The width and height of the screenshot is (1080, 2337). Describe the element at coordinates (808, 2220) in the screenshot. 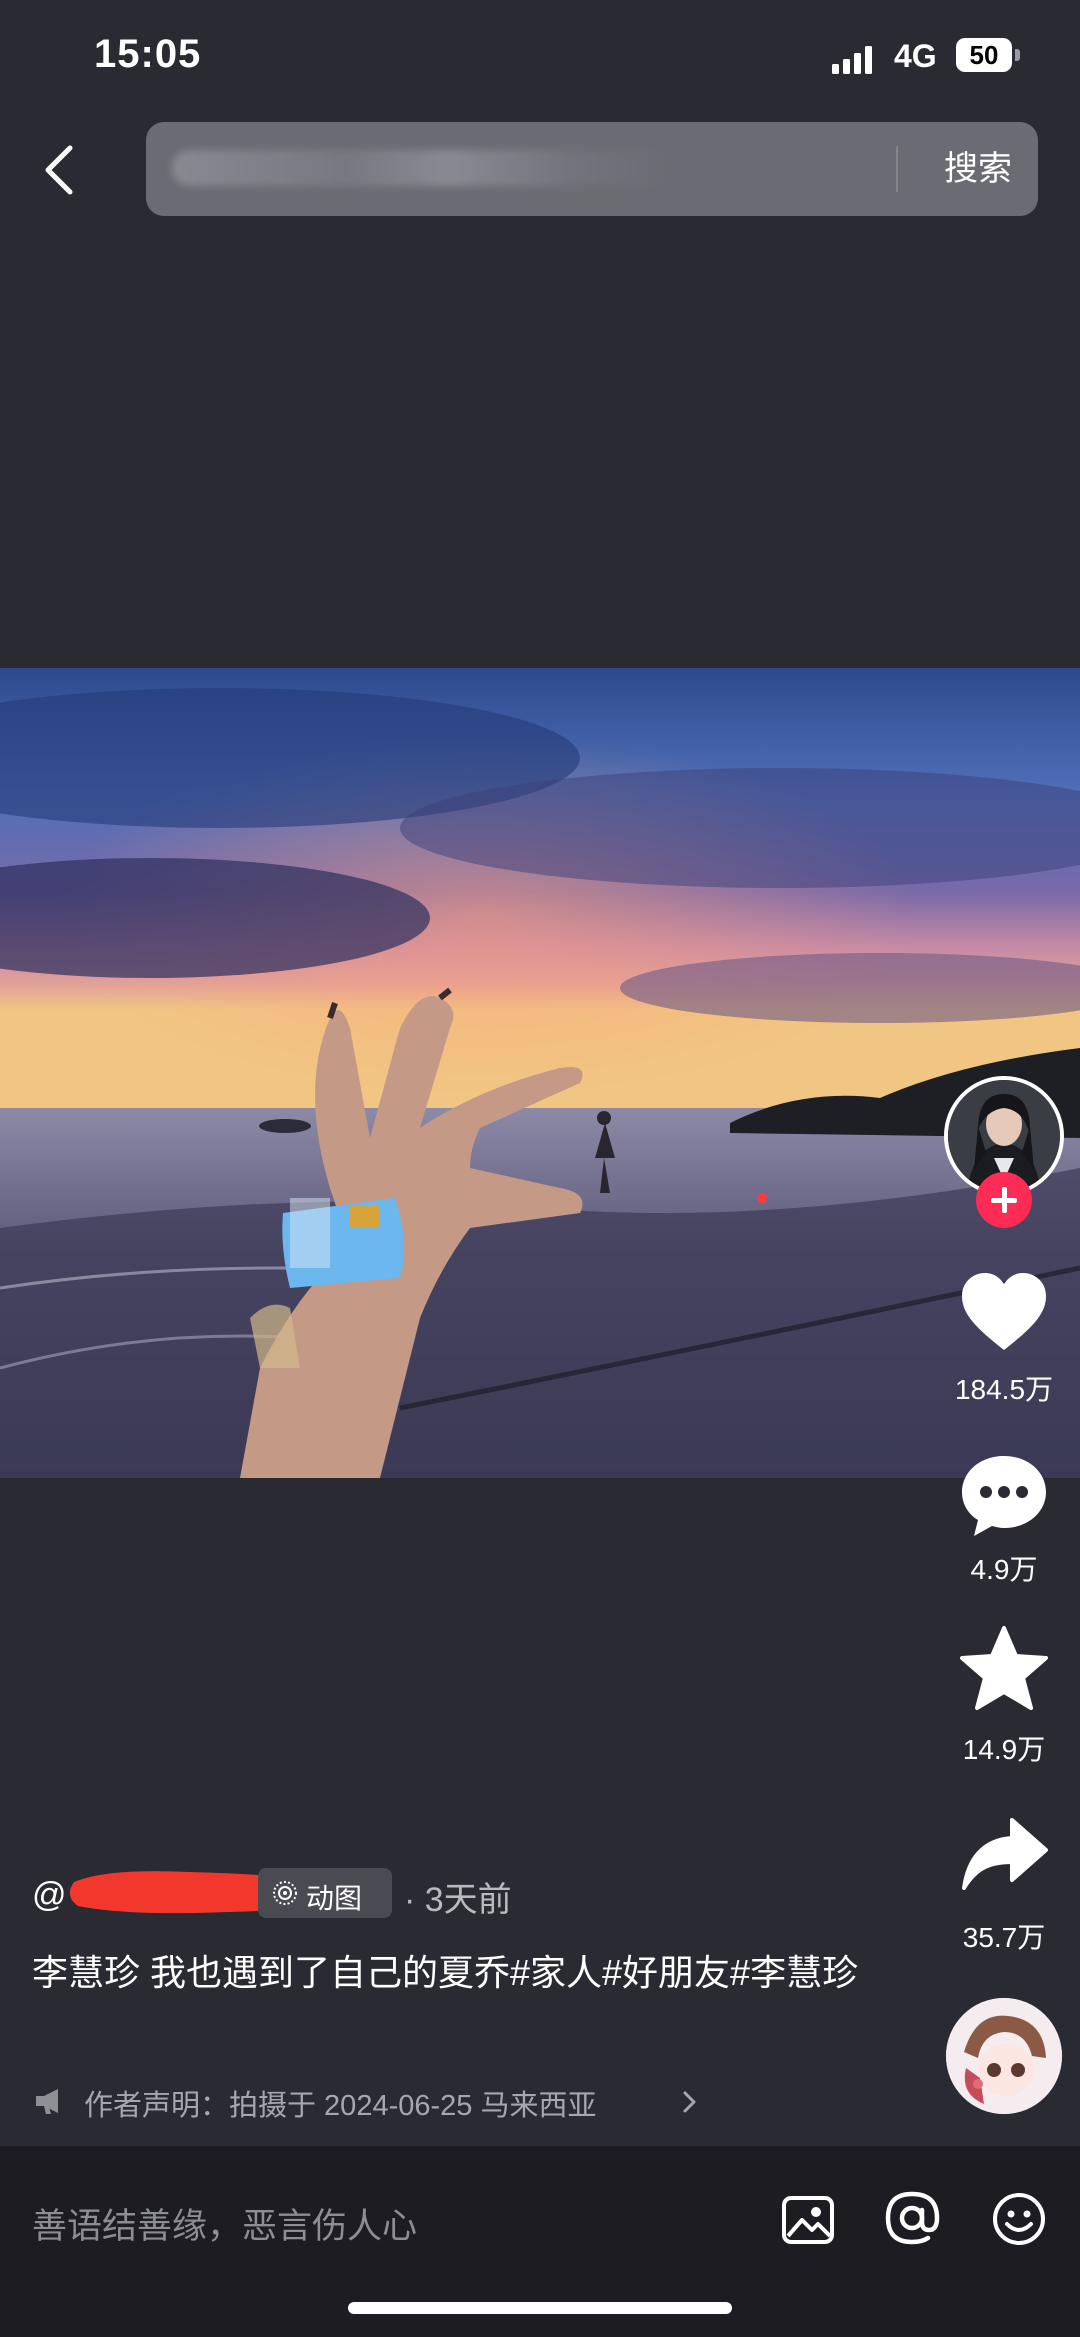

I see `image-icon` at that location.